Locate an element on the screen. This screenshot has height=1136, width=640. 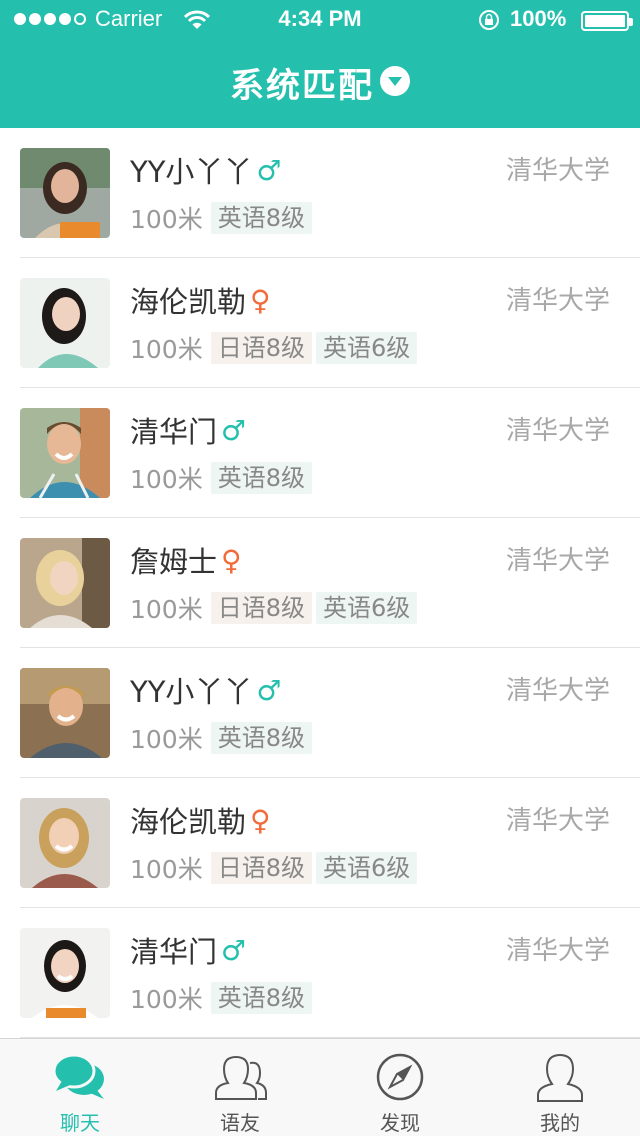
profile-icon is located at coordinates (560, 1077).